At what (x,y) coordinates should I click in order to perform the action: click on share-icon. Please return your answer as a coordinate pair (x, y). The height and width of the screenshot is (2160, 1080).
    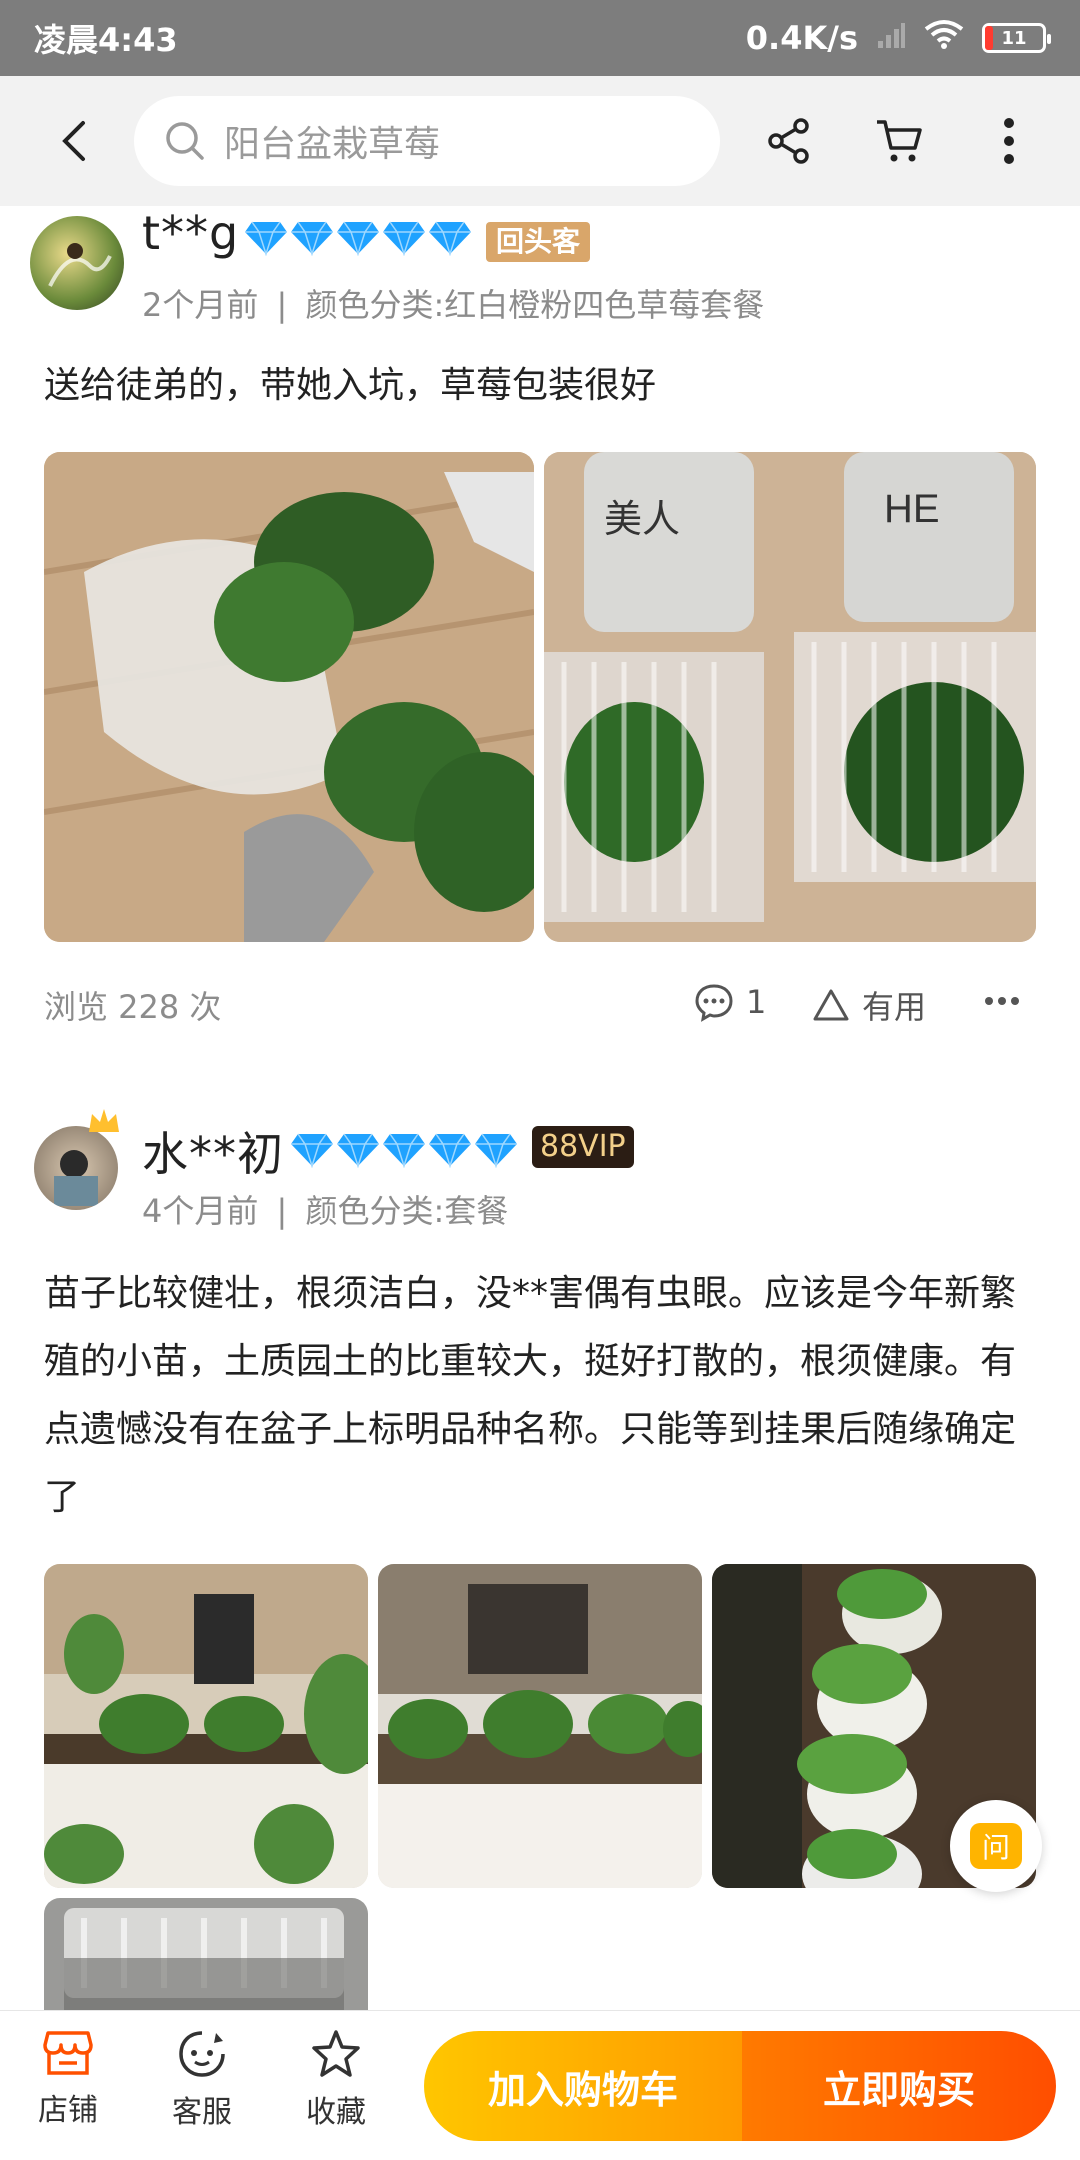
    Looking at the image, I should click on (788, 141).